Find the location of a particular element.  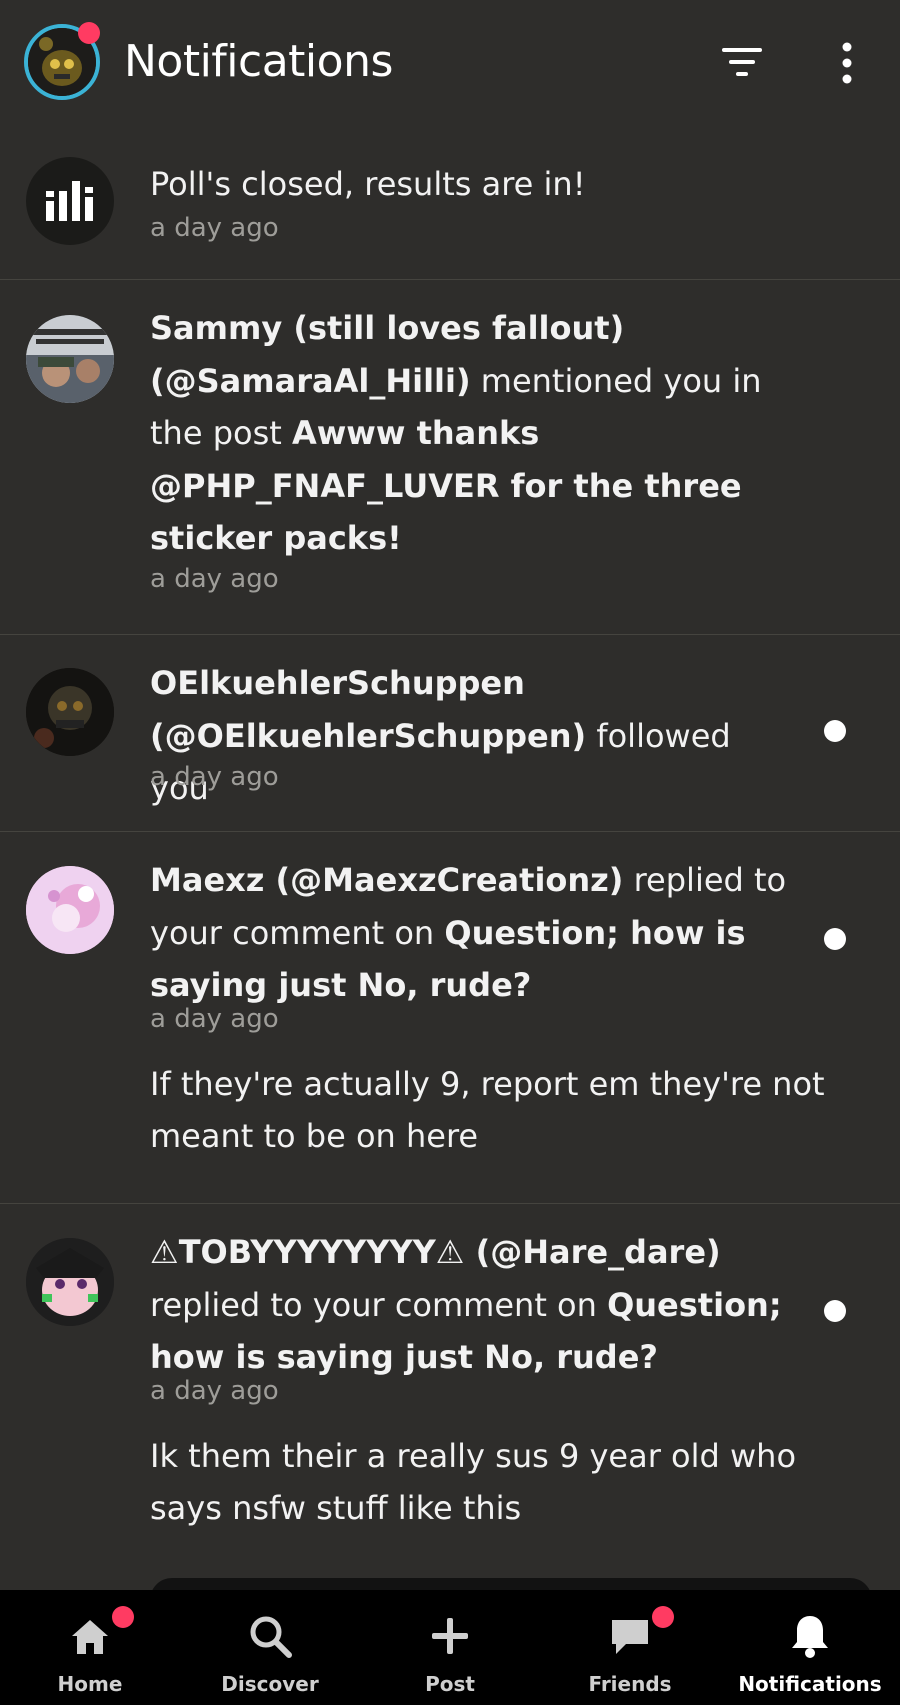

profile-badge is located at coordinates (89, 33).